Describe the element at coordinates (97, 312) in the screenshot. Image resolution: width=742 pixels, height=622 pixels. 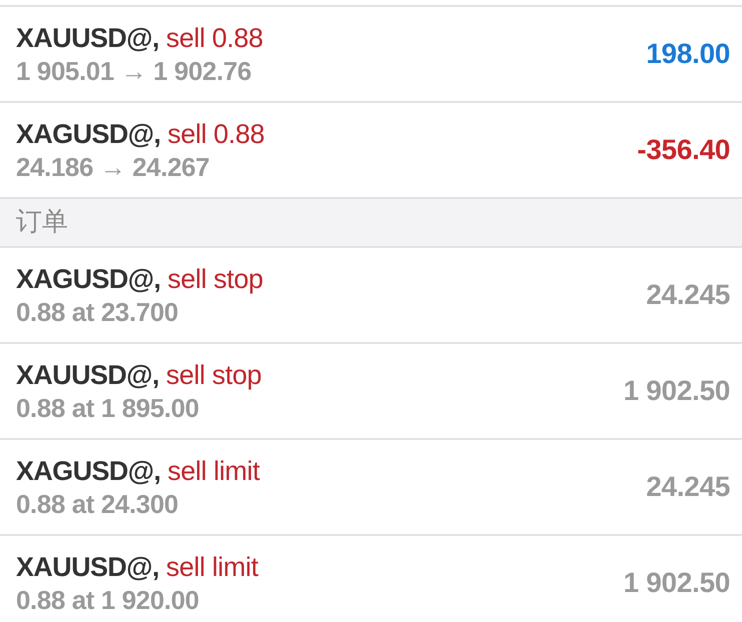
I see `order-details-text: 0.88 at 23.700` at that location.